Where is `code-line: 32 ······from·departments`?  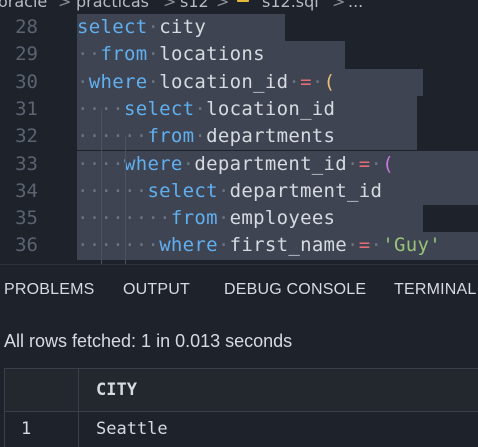
code-line: 32 ······from·departments is located at coordinates (239, 137).